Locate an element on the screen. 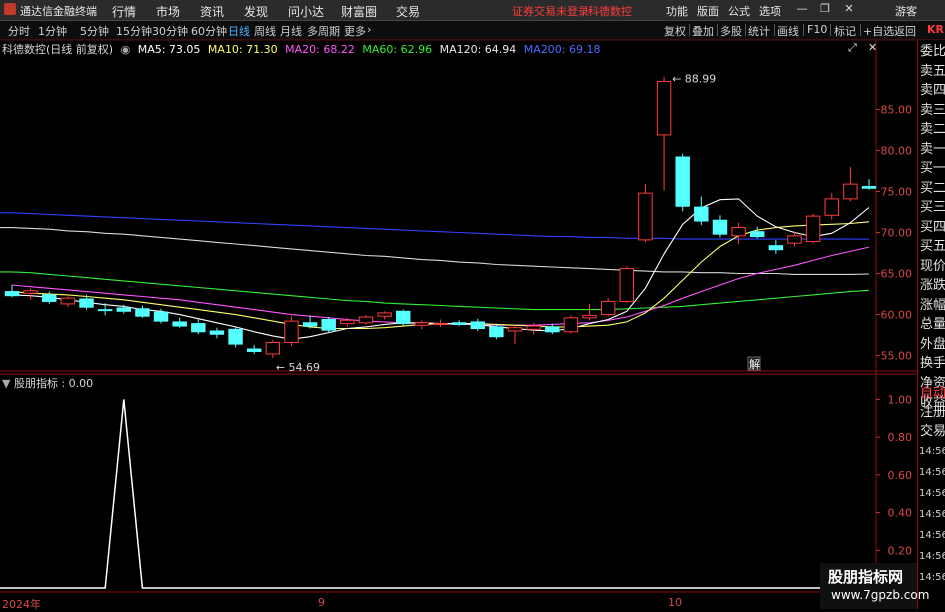 The height and width of the screenshot is (612, 945). quote-field-label: 卖三 is located at coordinates (932, 110).